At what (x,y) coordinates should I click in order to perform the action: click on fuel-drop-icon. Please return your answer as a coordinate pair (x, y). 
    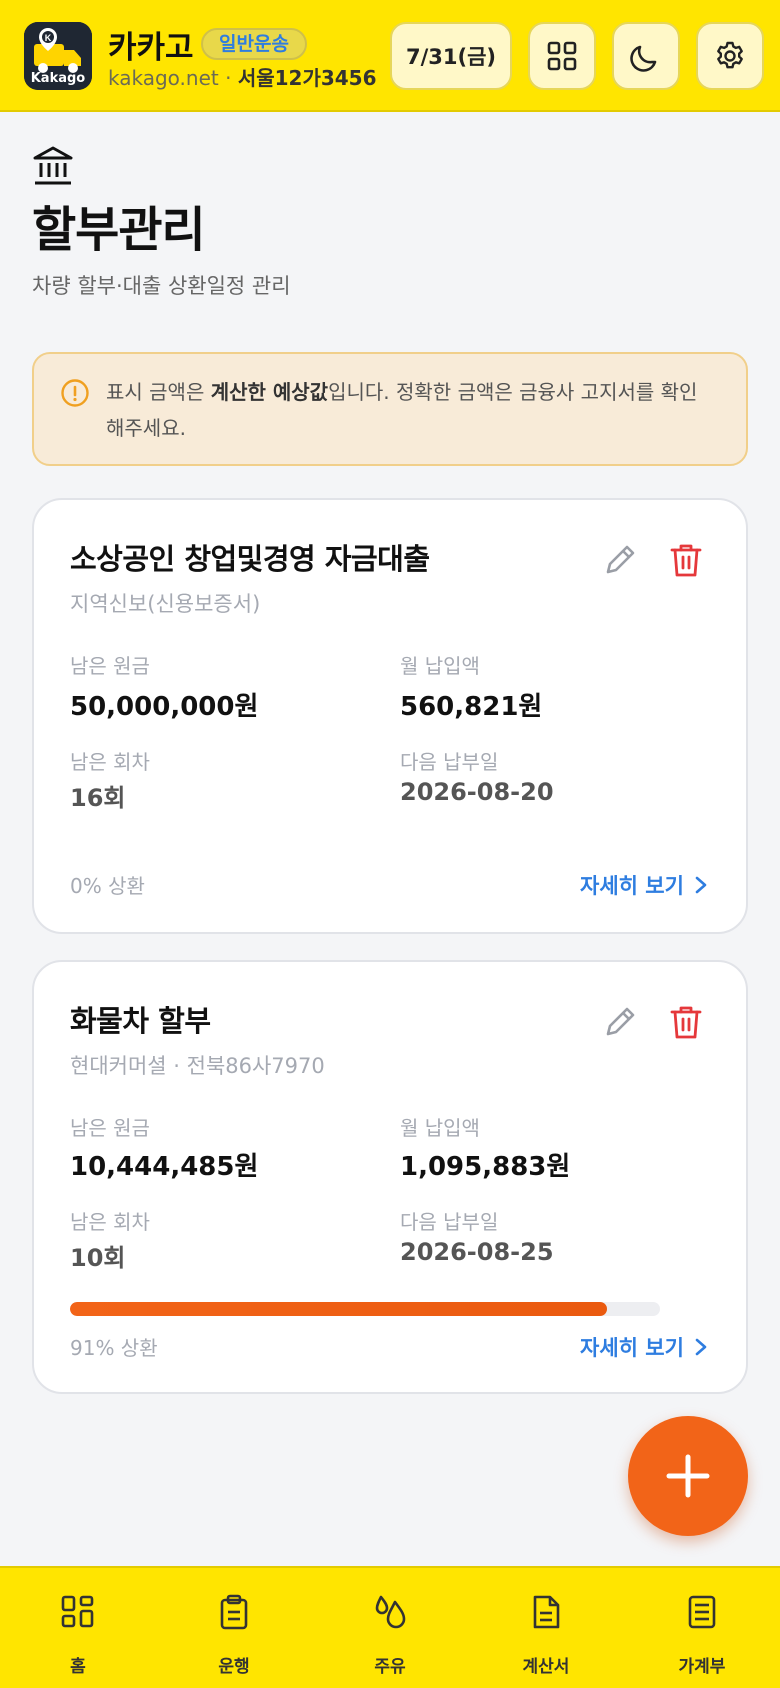
    Looking at the image, I should click on (390, 1612).